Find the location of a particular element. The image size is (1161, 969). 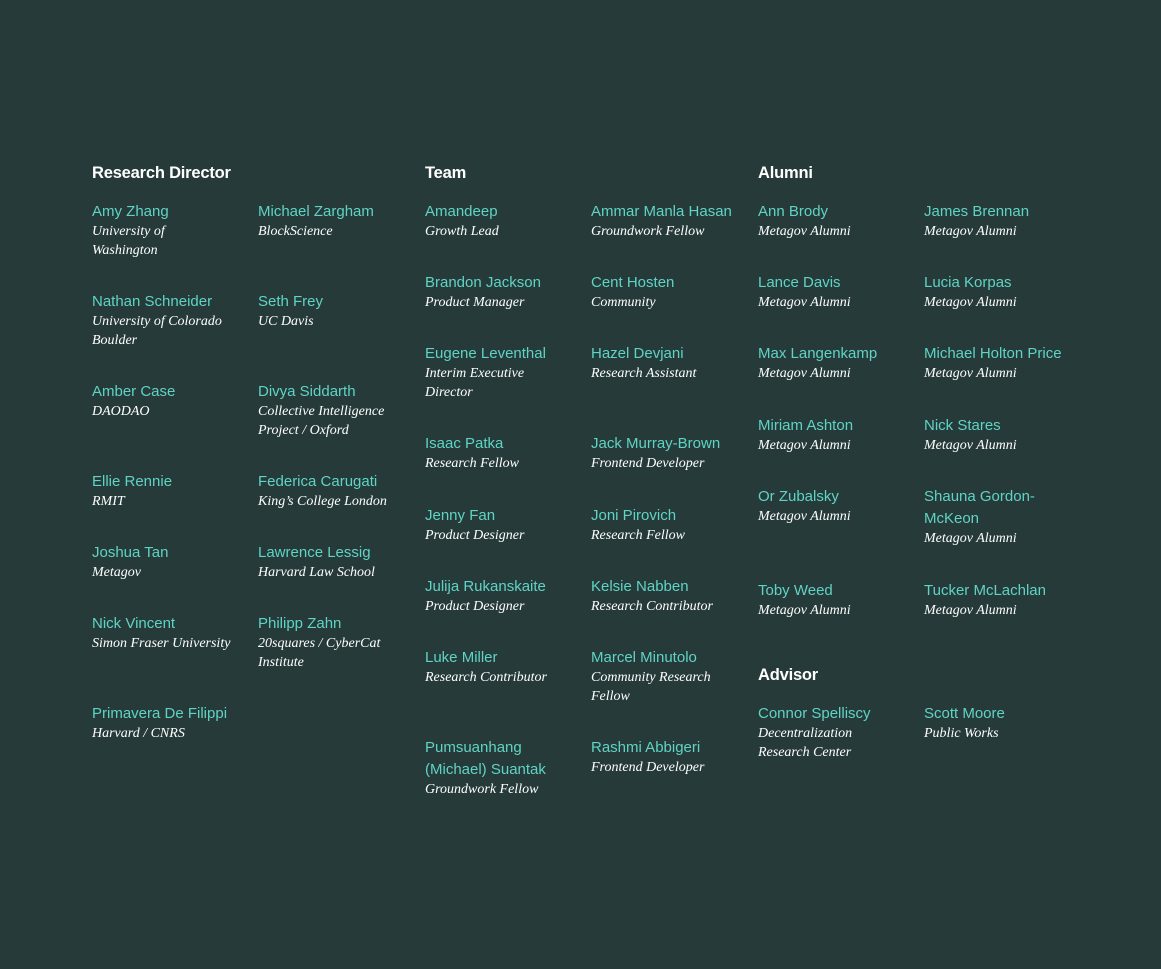

person-card: Lance Davis Metagov Alumni is located at coordinates (837, 292).